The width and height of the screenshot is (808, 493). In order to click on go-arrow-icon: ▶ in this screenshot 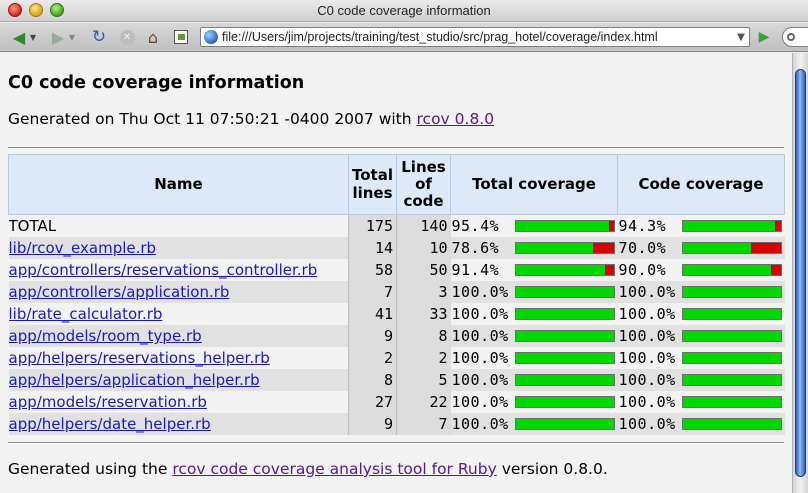, I will do `click(764, 37)`.